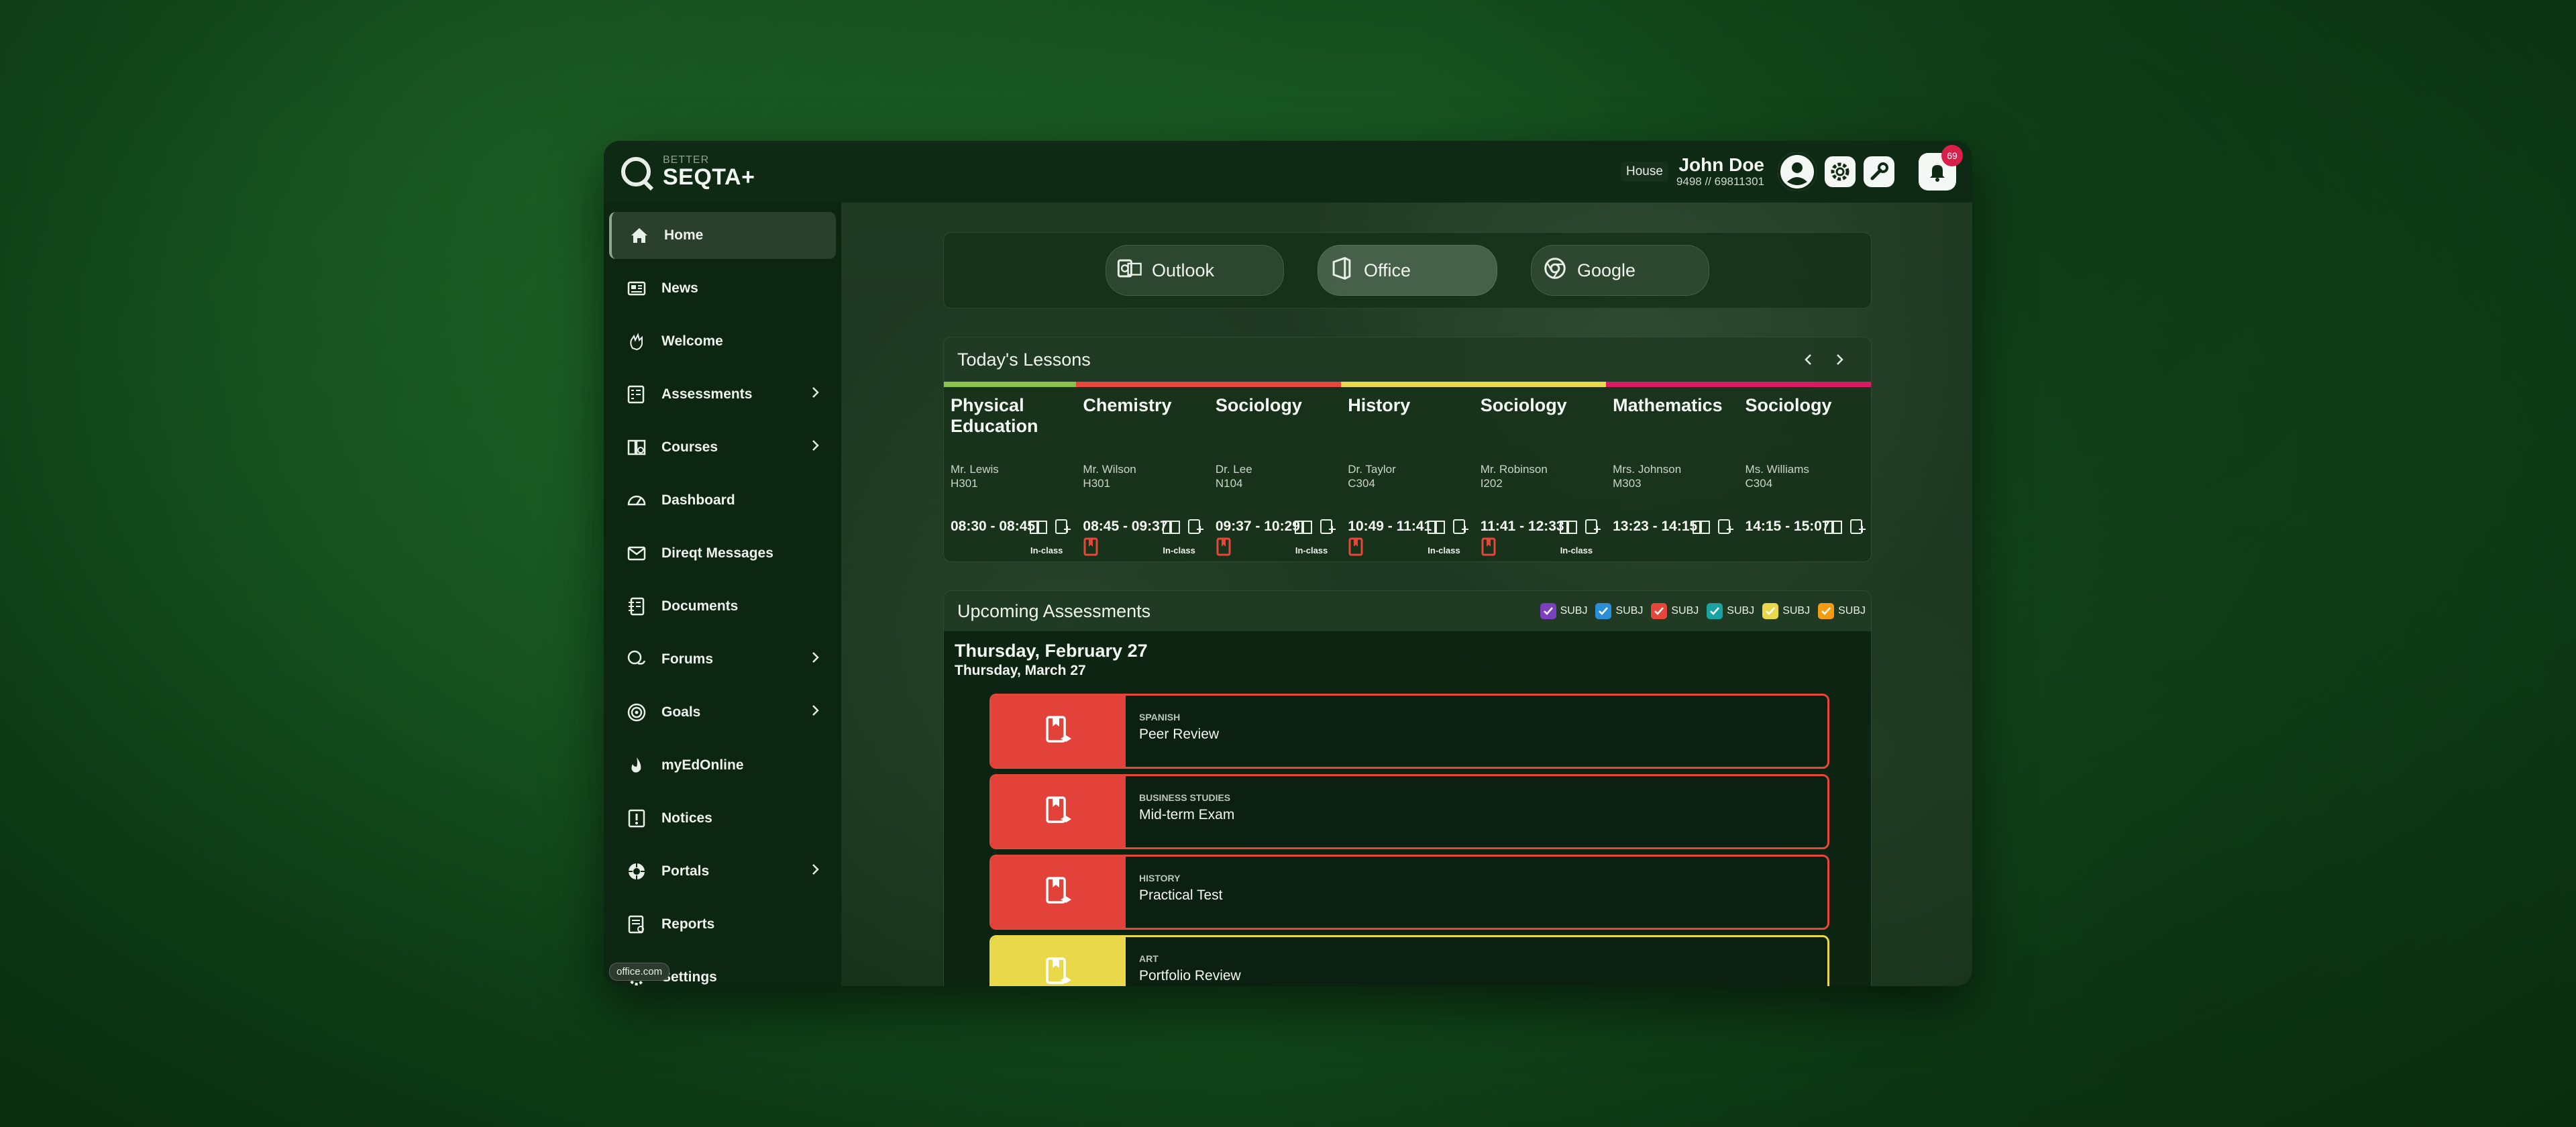 The width and height of the screenshot is (2576, 1127). I want to click on assessment-title: Portfolio Review, so click(1190, 975).